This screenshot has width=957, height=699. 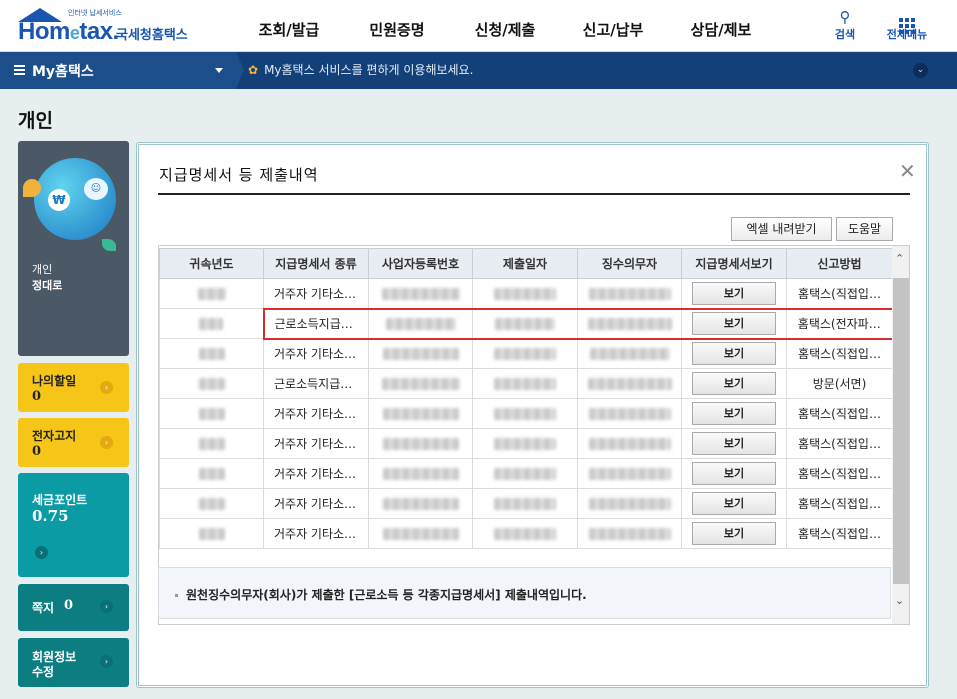 What do you see at coordinates (73, 525) in the screenshot?
I see `tax-points-card: 세금포인트 0.75 ›` at bounding box center [73, 525].